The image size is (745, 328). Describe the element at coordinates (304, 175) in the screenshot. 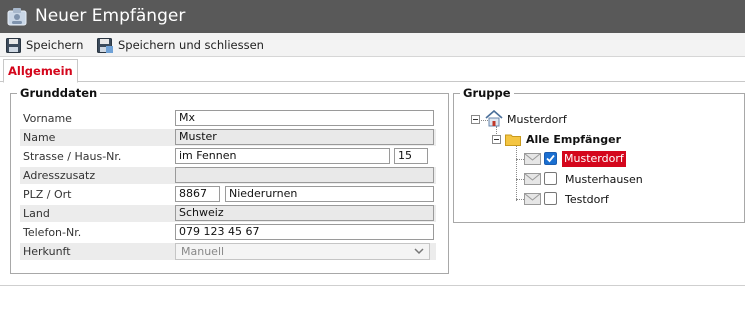

I see `adresszusatz-input` at that location.